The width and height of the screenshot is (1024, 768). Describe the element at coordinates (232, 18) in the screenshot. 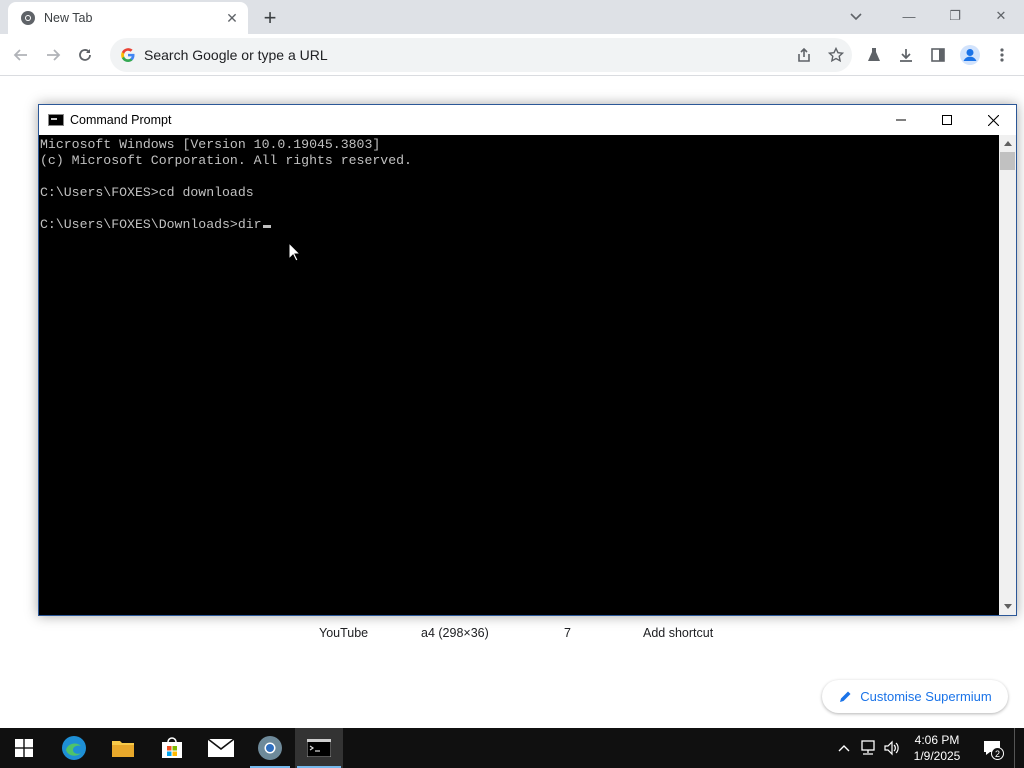

I see `tab-close-icon: ✕` at that location.